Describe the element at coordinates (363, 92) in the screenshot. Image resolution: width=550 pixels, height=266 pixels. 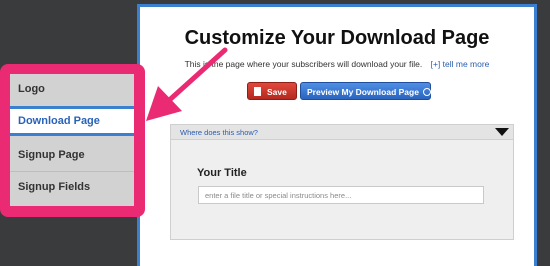
I see `preview-button-label: Preview My Download Page` at that location.